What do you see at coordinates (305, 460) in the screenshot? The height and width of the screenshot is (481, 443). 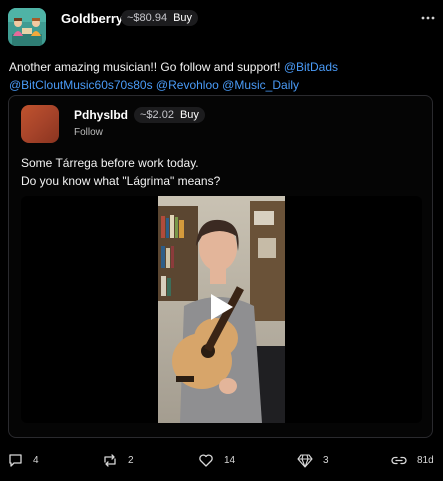 I see `diamond-icon` at bounding box center [305, 460].